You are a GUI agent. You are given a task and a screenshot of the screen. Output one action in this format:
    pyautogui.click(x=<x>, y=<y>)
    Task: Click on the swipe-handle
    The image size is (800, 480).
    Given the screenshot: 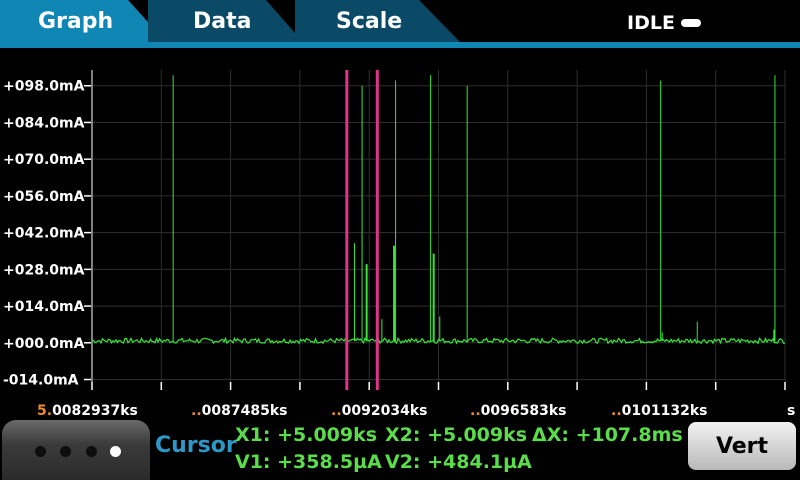 What is the action you would take?
    pyautogui.click(x=76, y=450)
    